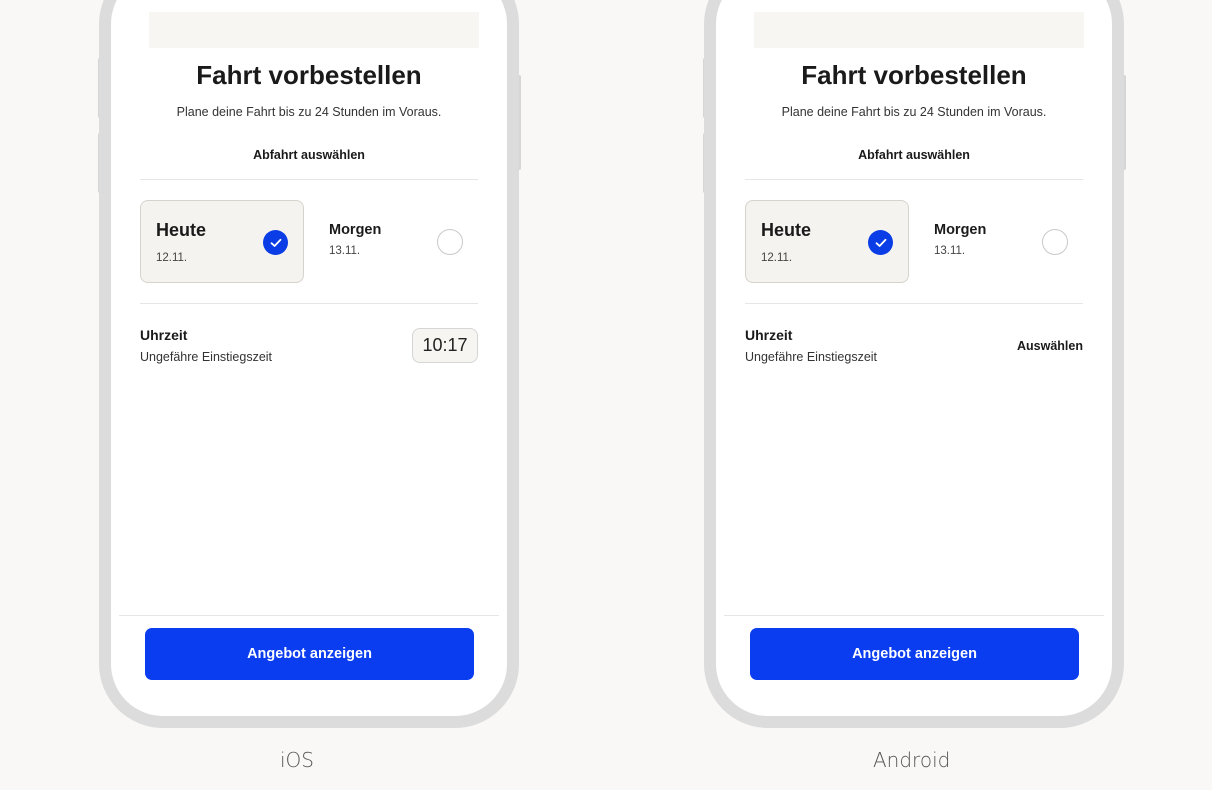 Image resolution: width=1212 pixels, height=790 pixels. I want to click on ios-tomorrow-date: 13.11., so click(345, 251).